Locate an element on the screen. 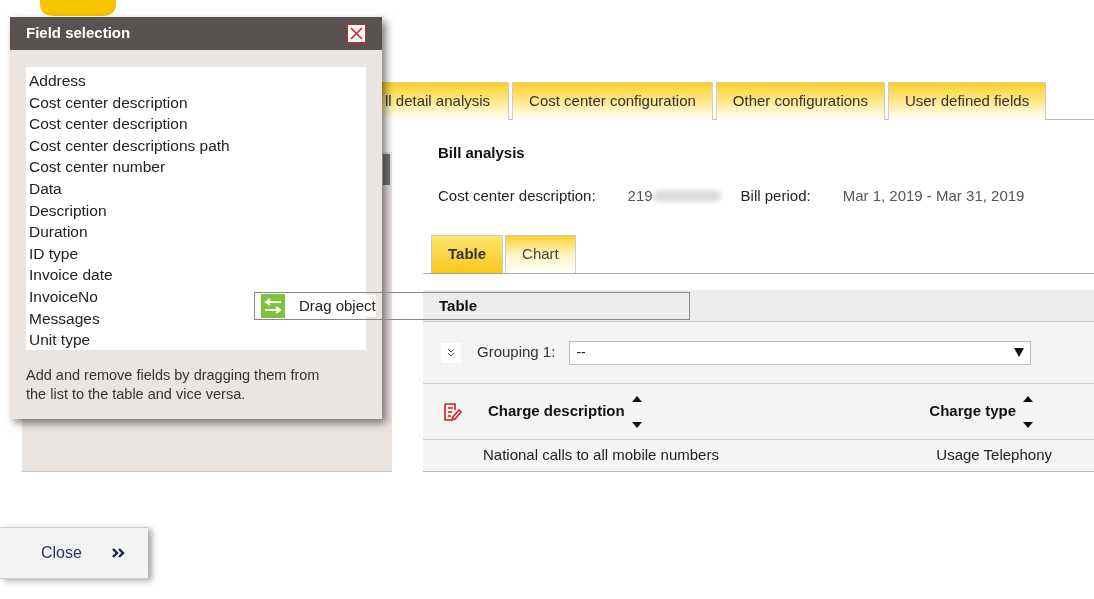 The width and height of the screenshot is (1094, 599). close-icon is located at coordinates (356, 33).